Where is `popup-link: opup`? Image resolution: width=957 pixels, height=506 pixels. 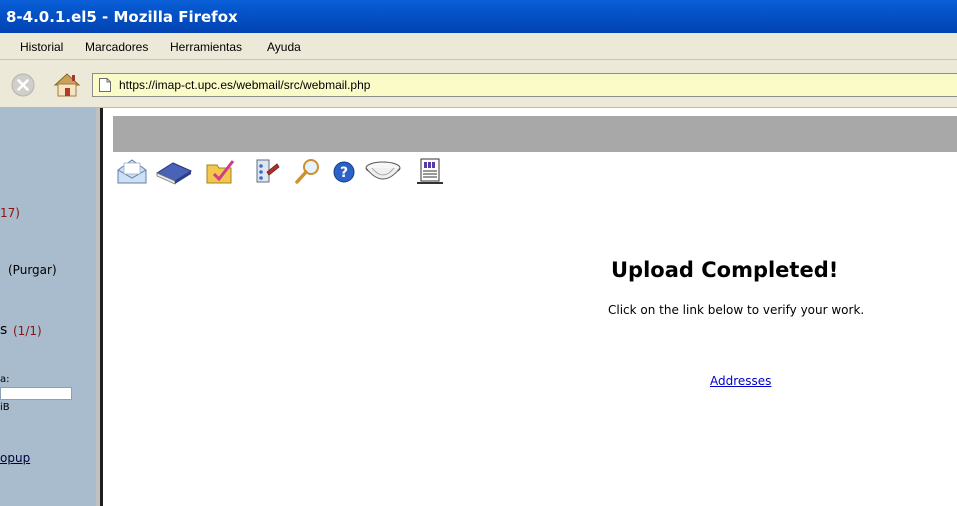 popup-link: opup is located at coordinates (15, 458).